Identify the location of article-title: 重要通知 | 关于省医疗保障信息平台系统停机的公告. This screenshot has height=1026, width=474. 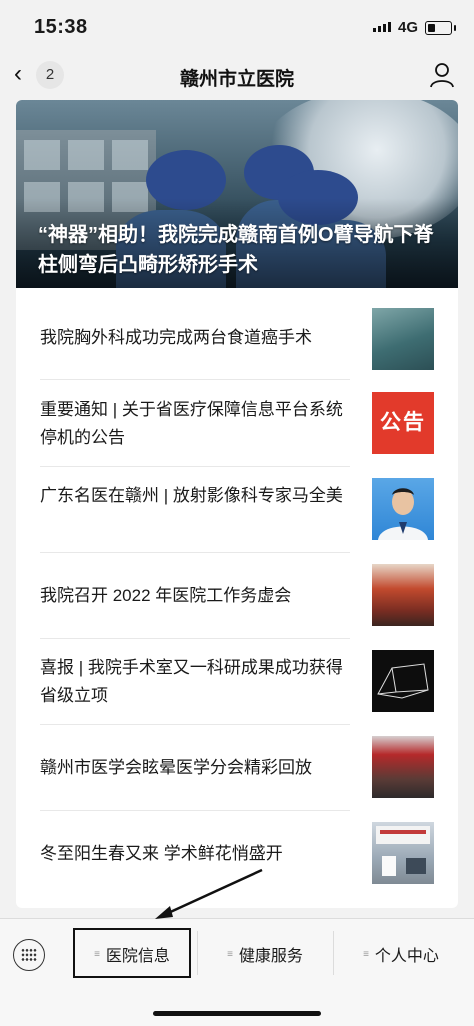
(191, 423).